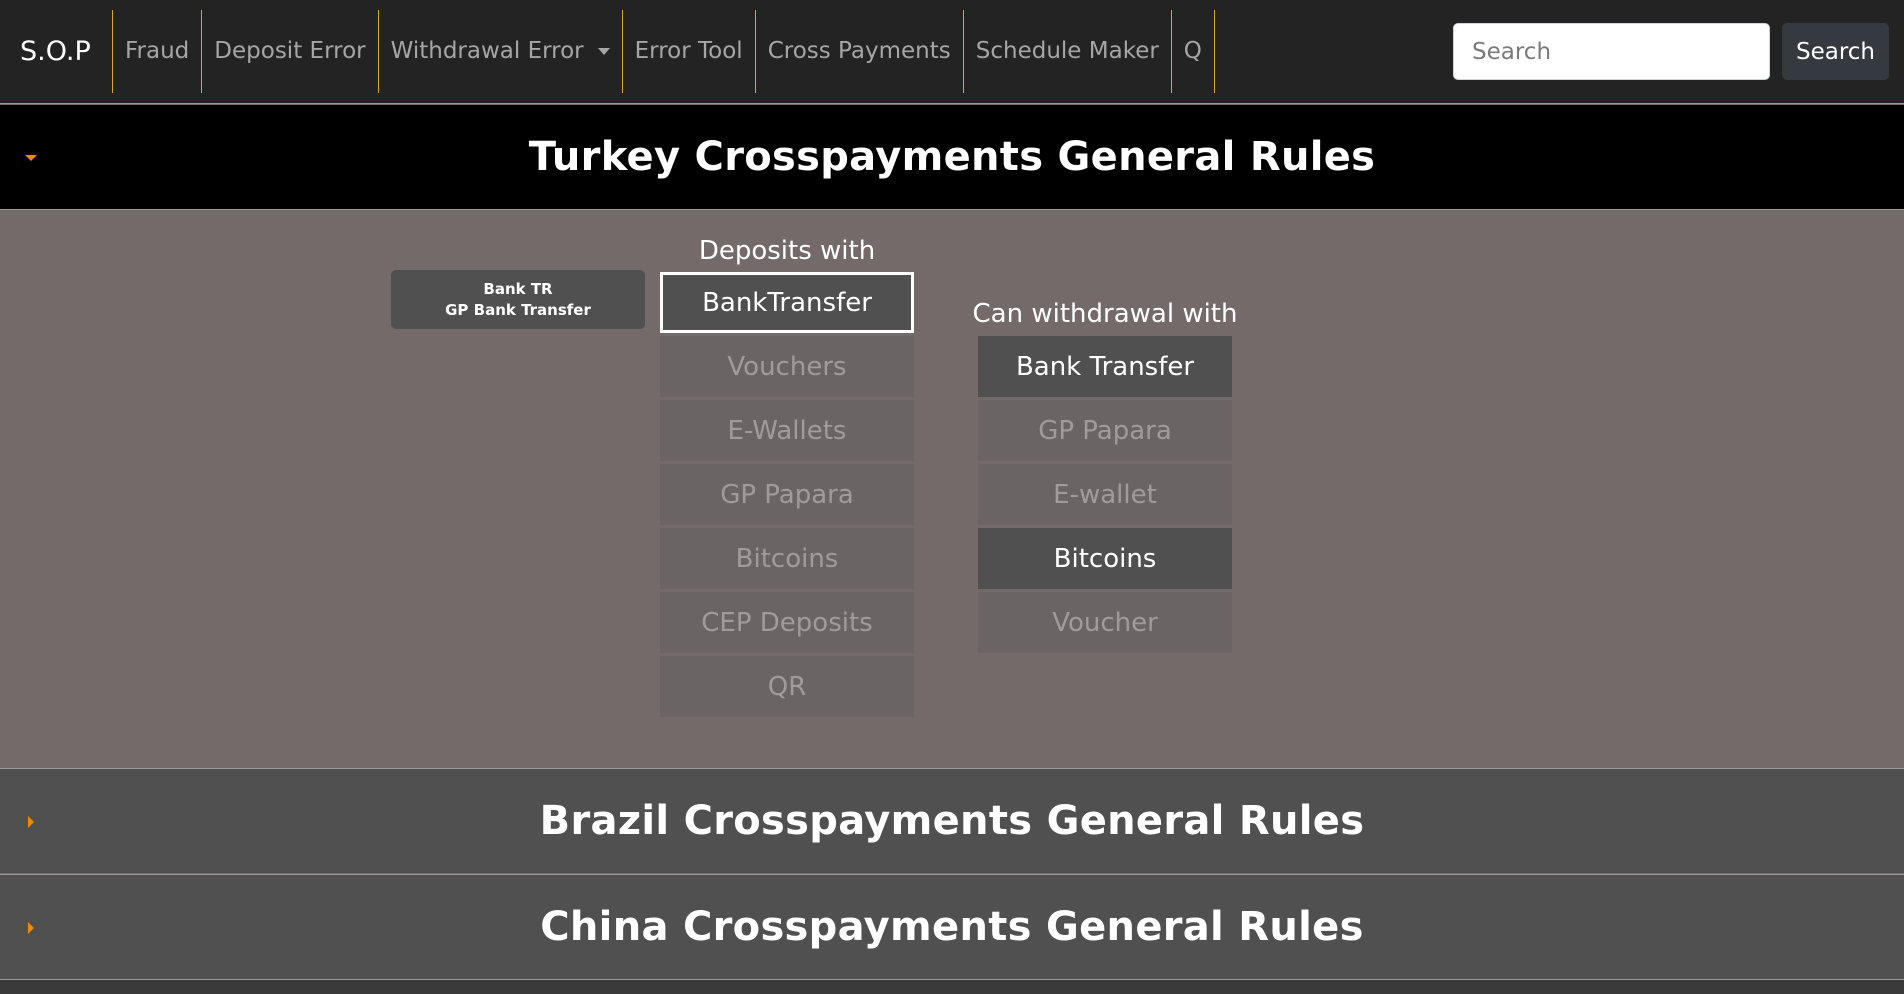 Image resolution: width=1904 pixels, height=994 pixels. What do you see at coordinates (289, 51) in the screenshot?
I see `nav-item-deposit-error: Deposit Error` at bounding box center [289, 51].